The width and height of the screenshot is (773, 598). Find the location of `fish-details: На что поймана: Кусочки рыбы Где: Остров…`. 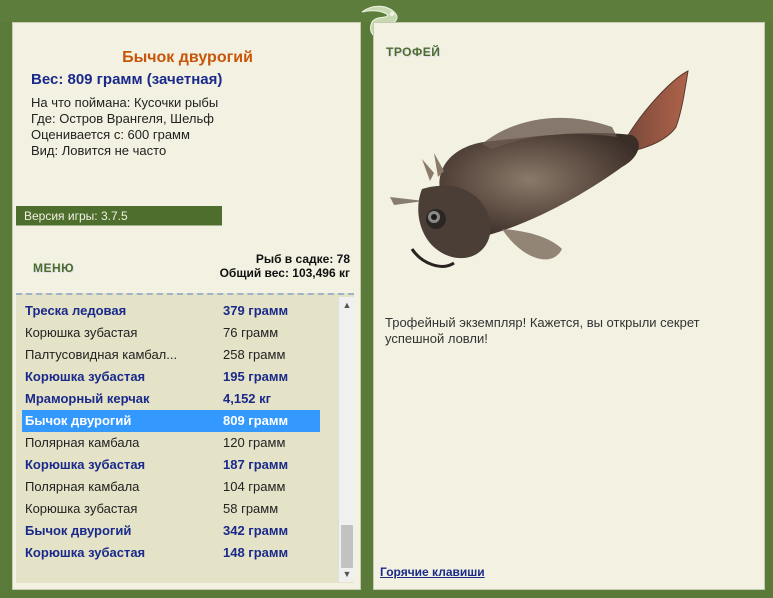

fish-details: На что поймана: Кусочки рыбы Где: Остров… is located at coordinates (124, 127).